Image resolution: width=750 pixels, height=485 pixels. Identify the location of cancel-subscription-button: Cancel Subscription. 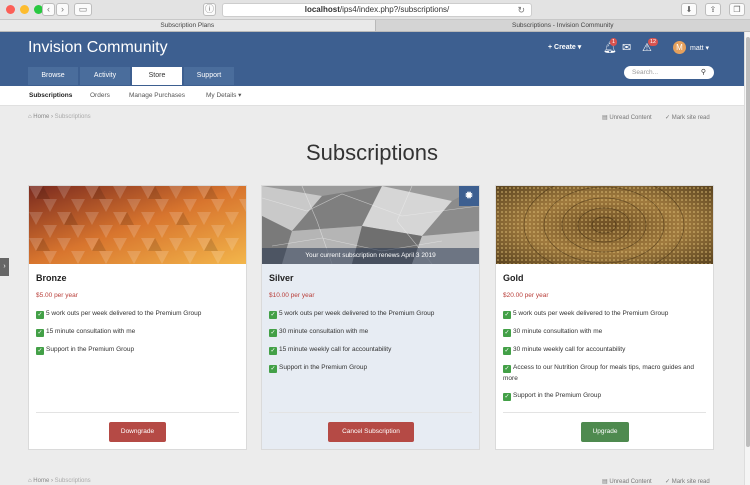
(371, 432).